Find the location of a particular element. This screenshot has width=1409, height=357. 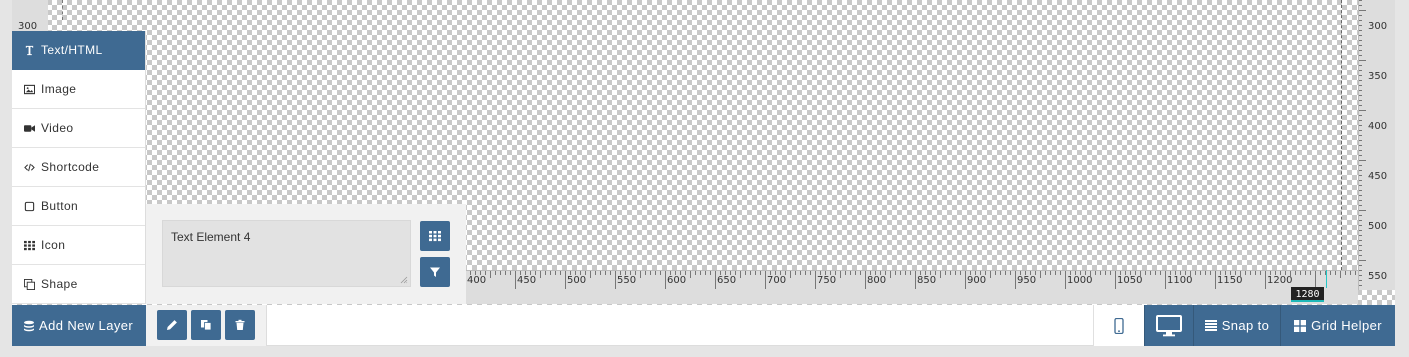

layer-grid-button is located at coordinates (435, 236).